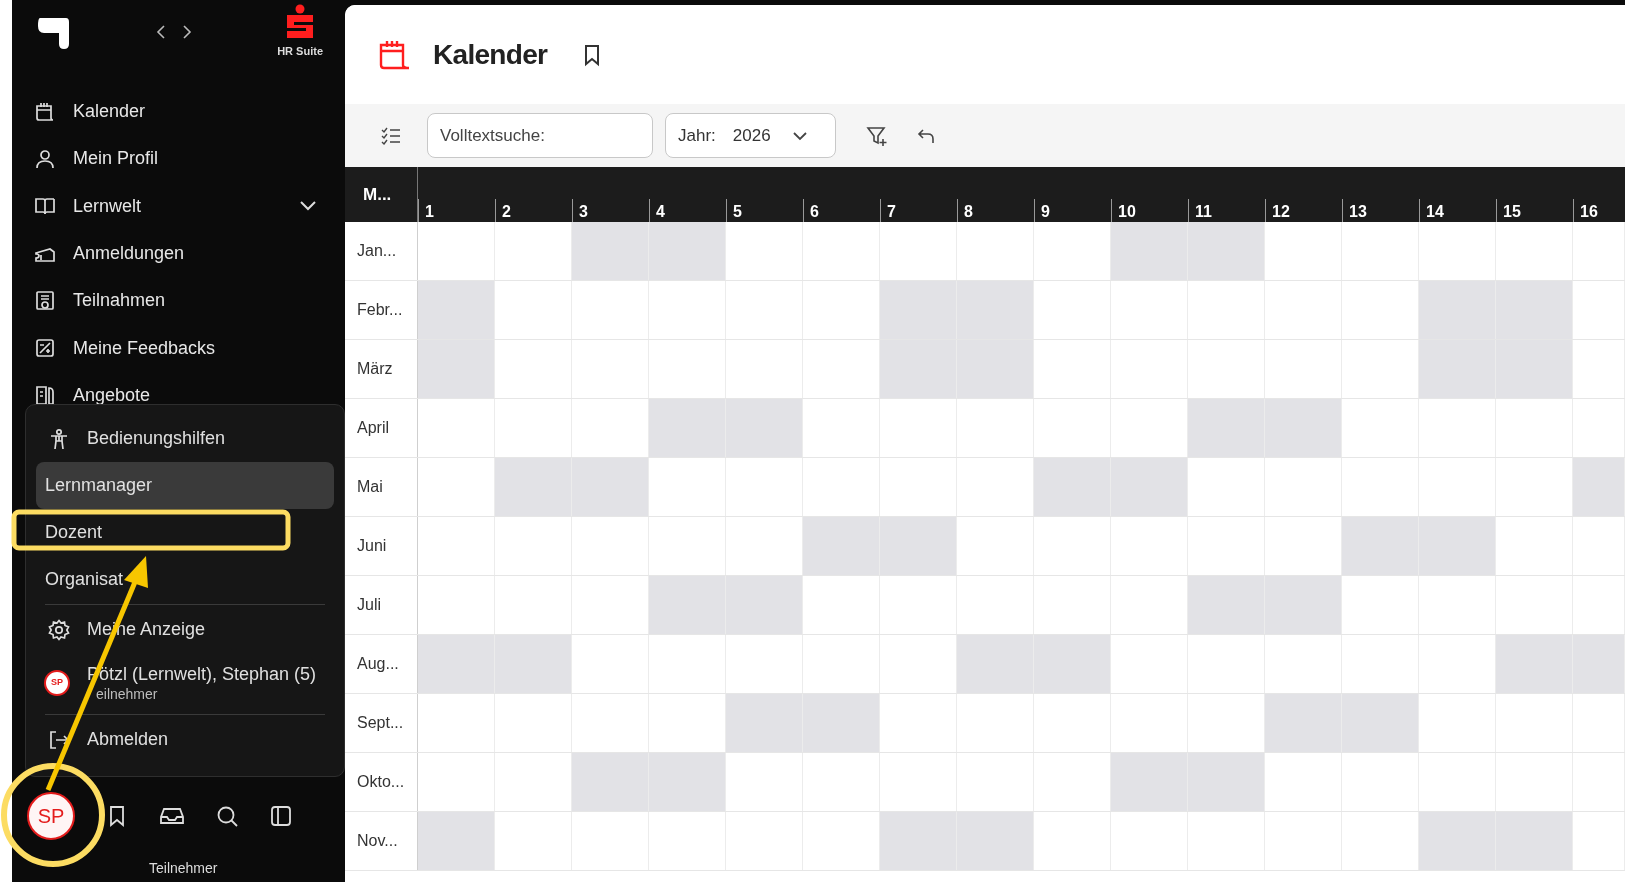 This screenshot has width=1625, height=882. Describe the element at coordinates (45, 348) in the screenshot. I see `feedback-icon` at that location.